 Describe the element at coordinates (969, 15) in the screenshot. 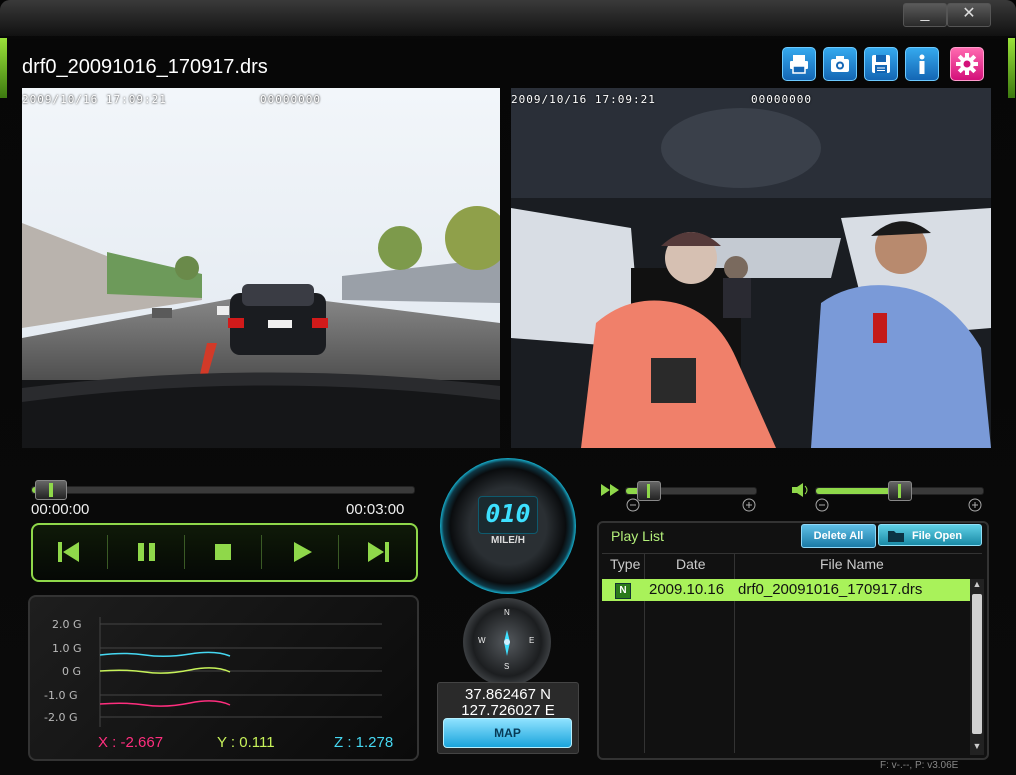

I see `close-button: ✕` at that location.